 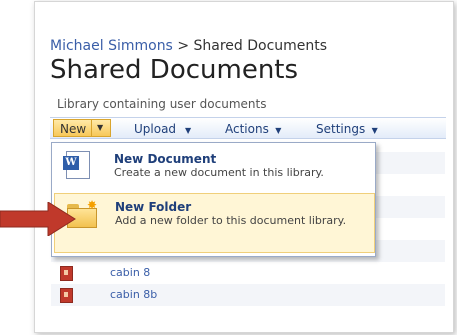 What do you see at coordinates (73, 129) in the screenshot?
I see `new-button-label: New` at bounding box center [73, 129].